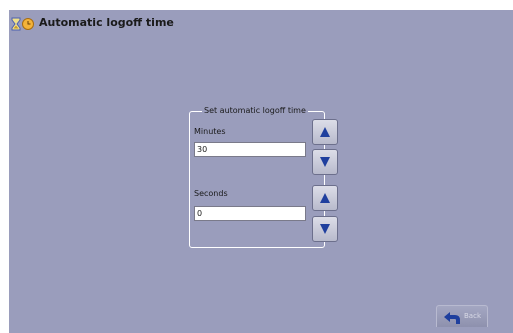 This screenshot has width=513, height=333. I want to click on minutes-input: 30, so click(250, 149).